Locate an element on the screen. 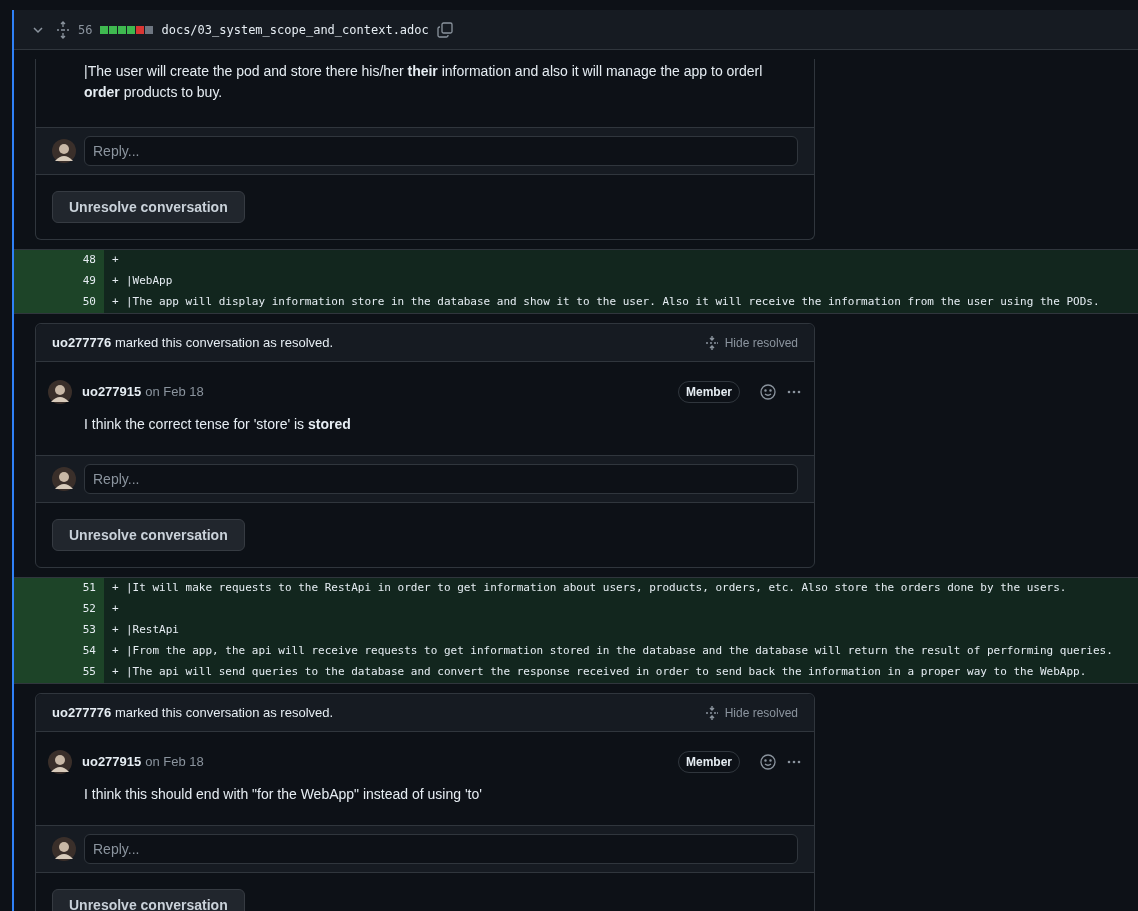  code-line: |WebApp is located at coordinates (149, 281).